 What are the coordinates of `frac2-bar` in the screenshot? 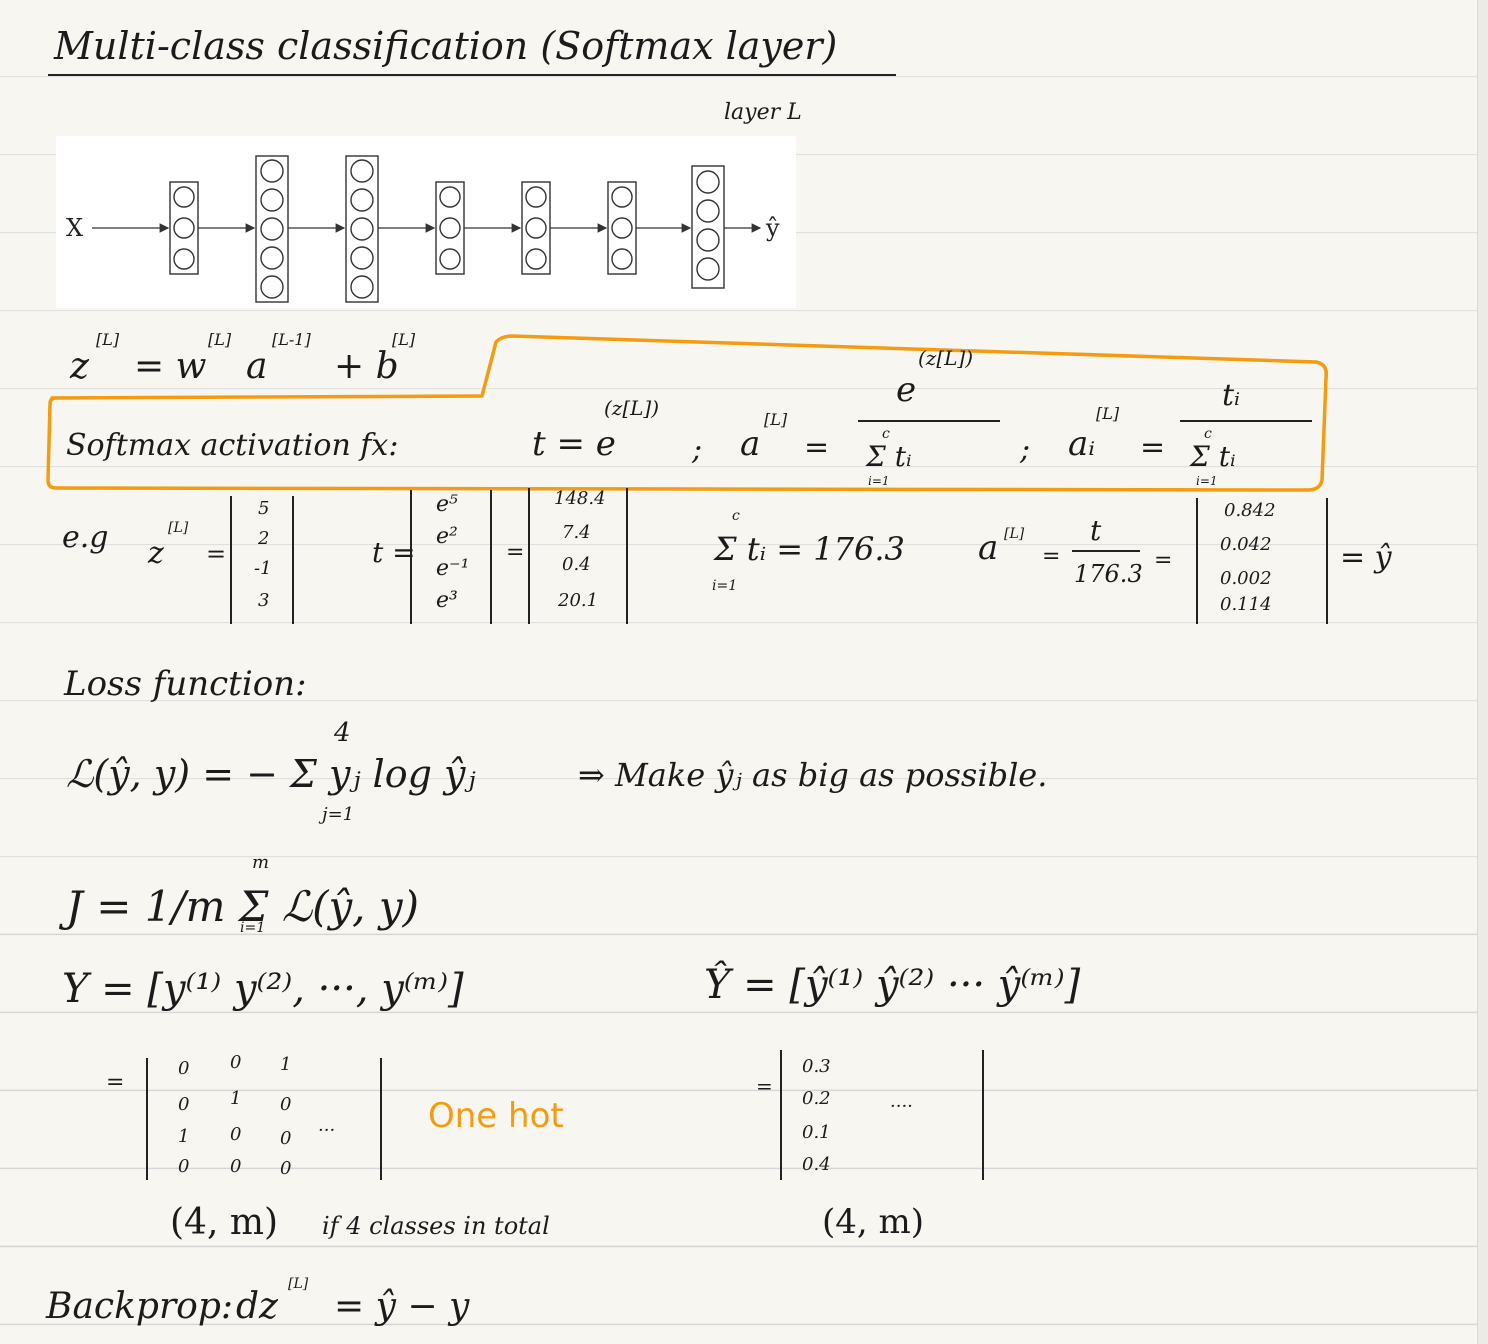 It's located at (1246, 421).